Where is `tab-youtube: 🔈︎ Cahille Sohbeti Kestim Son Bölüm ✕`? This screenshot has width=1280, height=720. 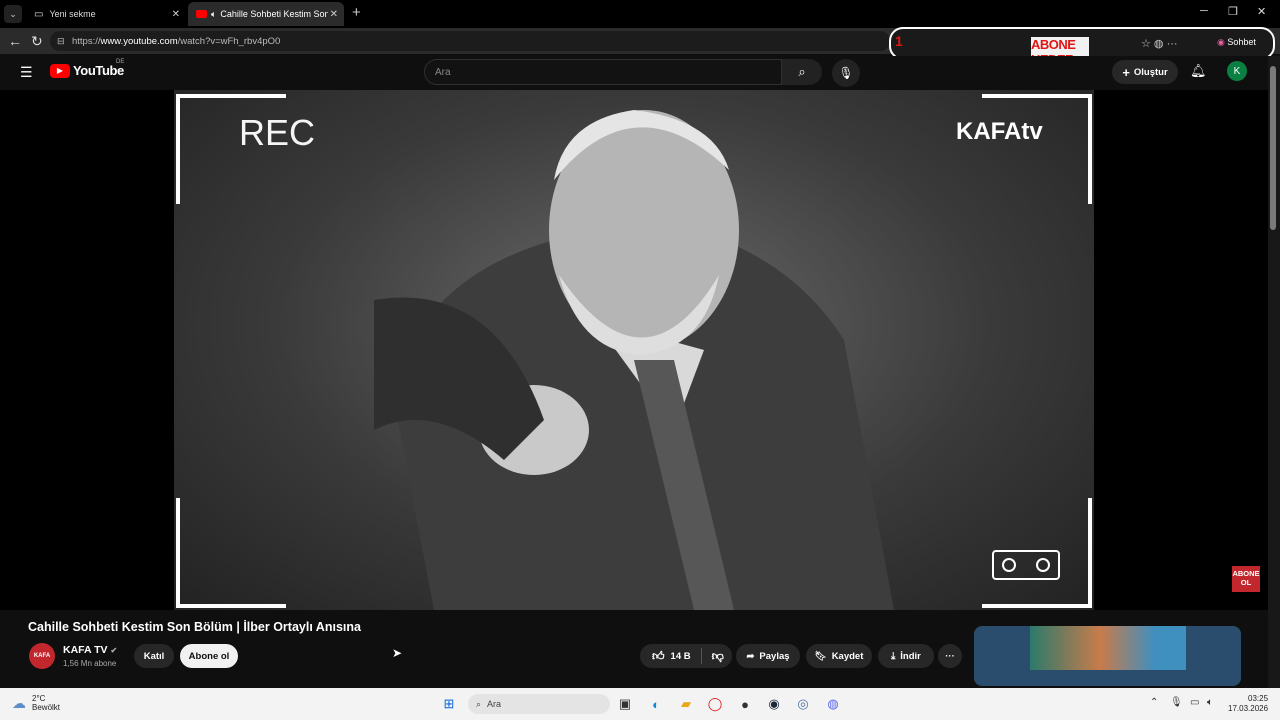 tab-youtube: 🔈︎ Cahille Sohbeti Kestim Son Bölüm ✕ is located at coordinates (266, 14).